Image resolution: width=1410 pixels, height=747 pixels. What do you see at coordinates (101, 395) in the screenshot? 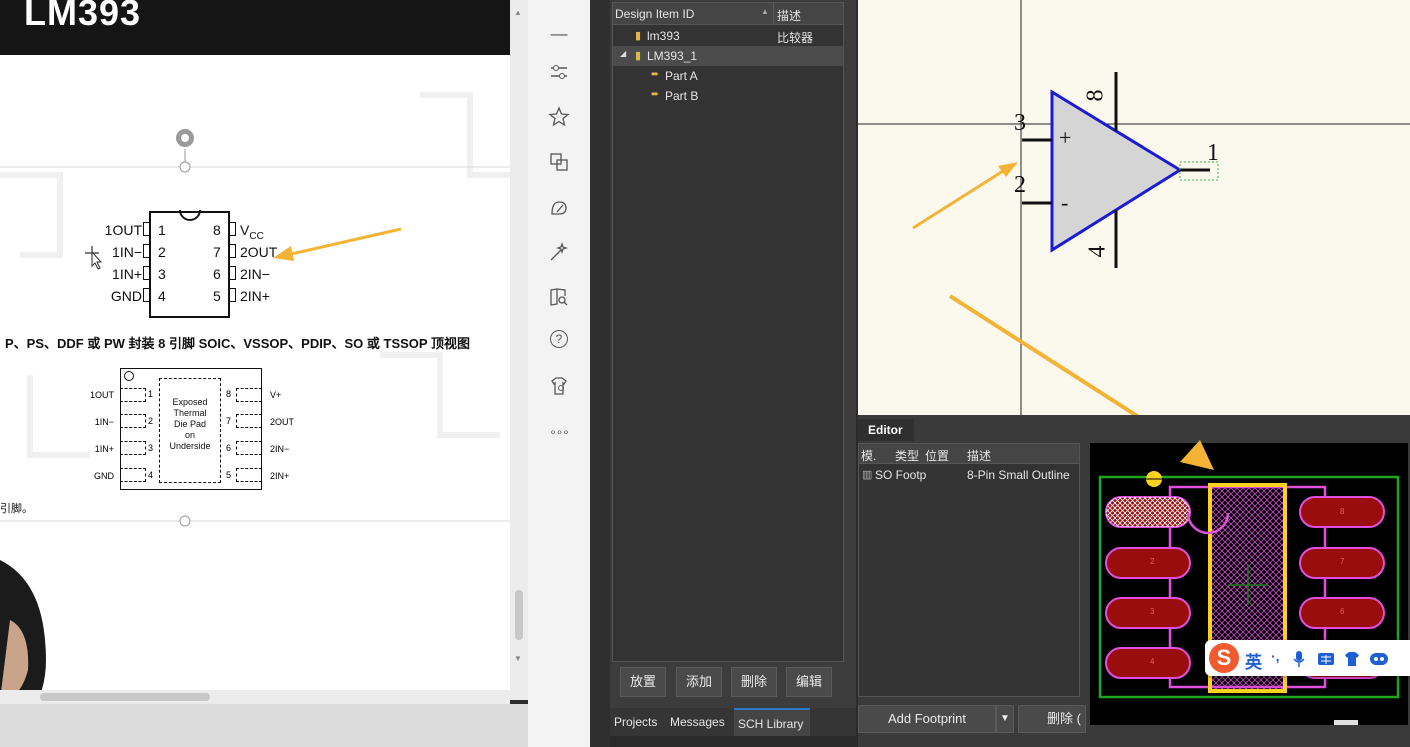
I see `pin-label: 1OUT` at bounding box center [101, 395].